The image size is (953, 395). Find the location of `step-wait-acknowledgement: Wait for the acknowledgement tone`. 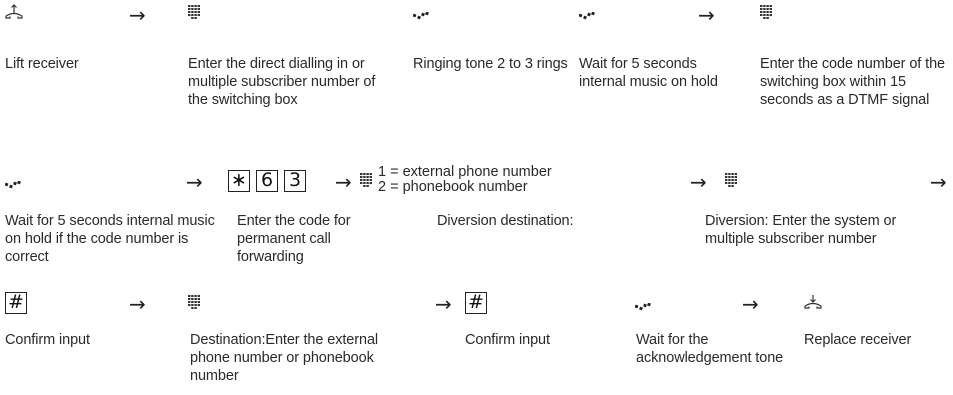

step-wait-acknowledgement: Wait for the acknowledgement tone is located at coordinates (710, 349).